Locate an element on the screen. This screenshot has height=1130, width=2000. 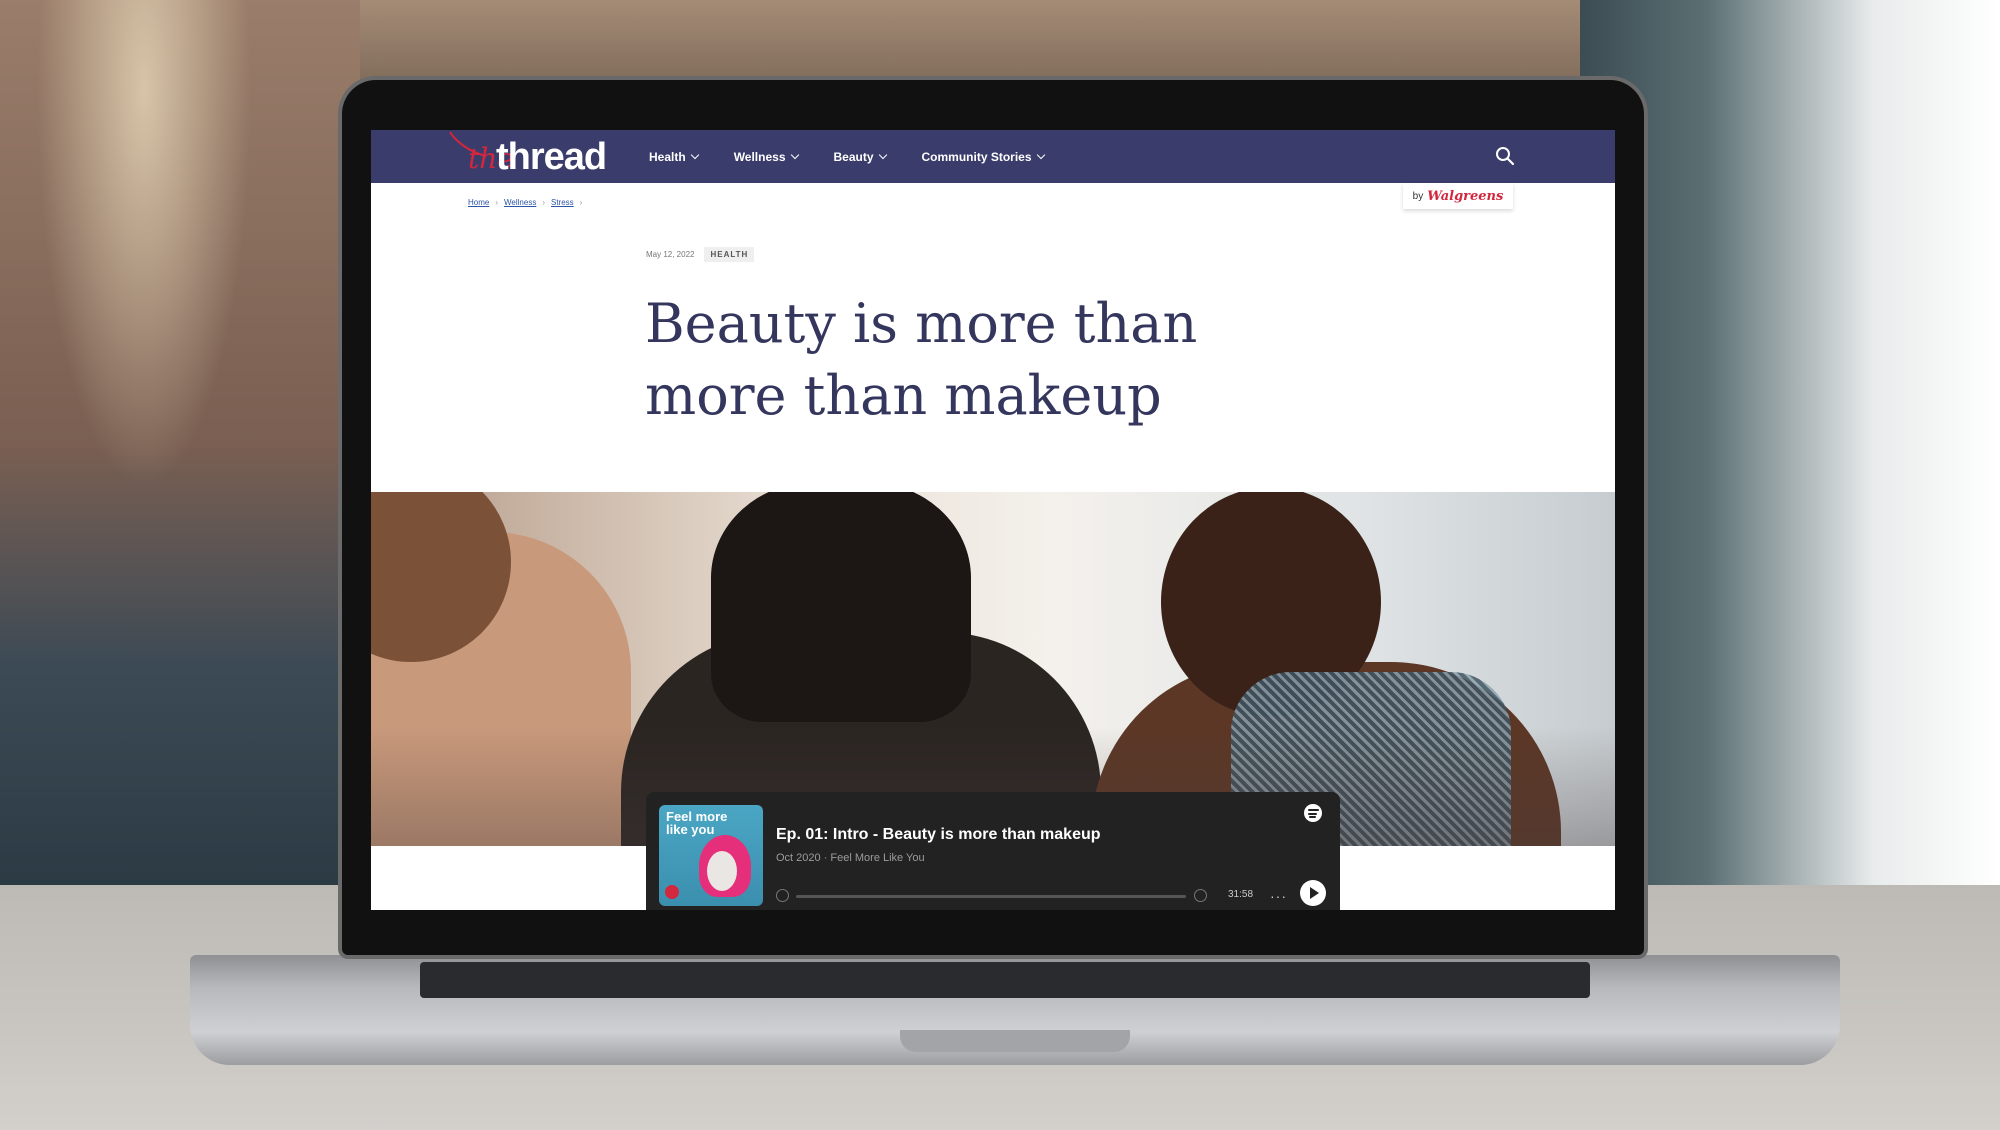
menu-item-community-stories: Community Stories is located at coordinates (983, 156).